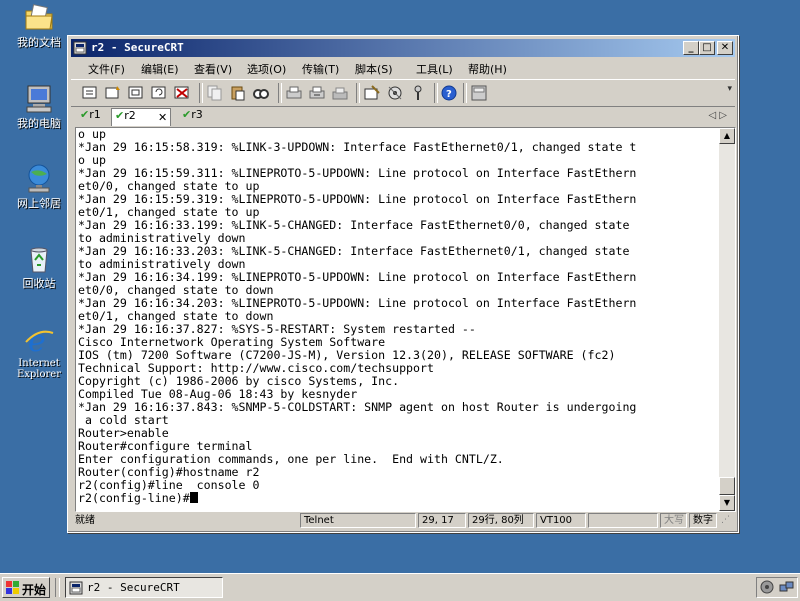 The height and width of the screenshot is (601, 800). I want to click on menu-edit: 编辑(E), so click(160, 69).